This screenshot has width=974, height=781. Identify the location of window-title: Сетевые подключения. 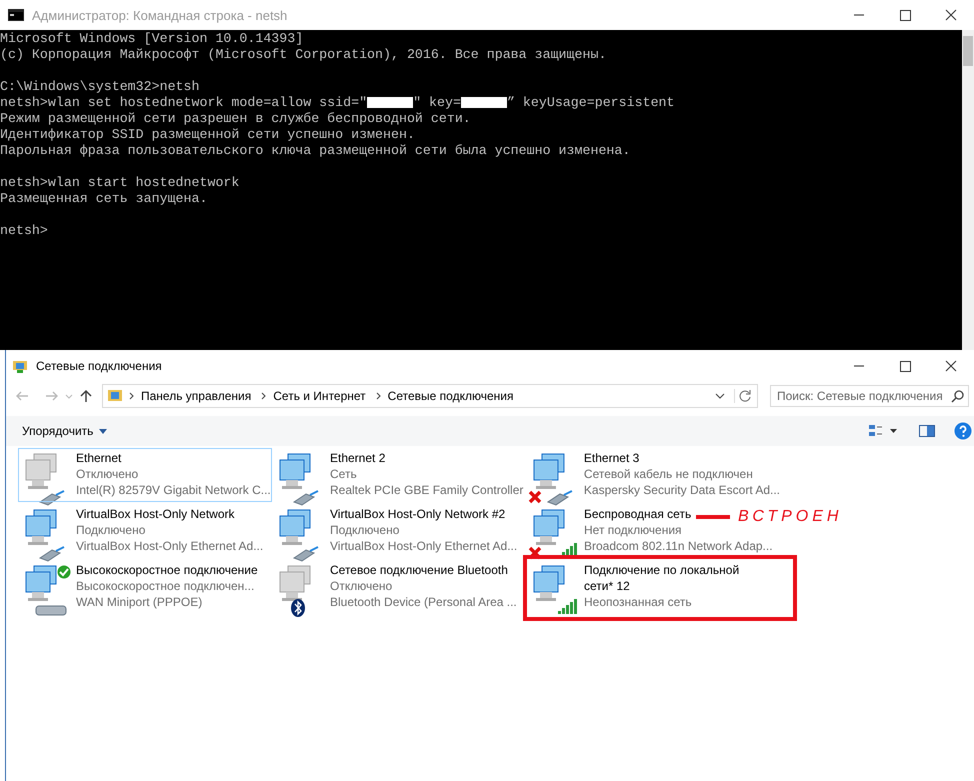
(99, 366).